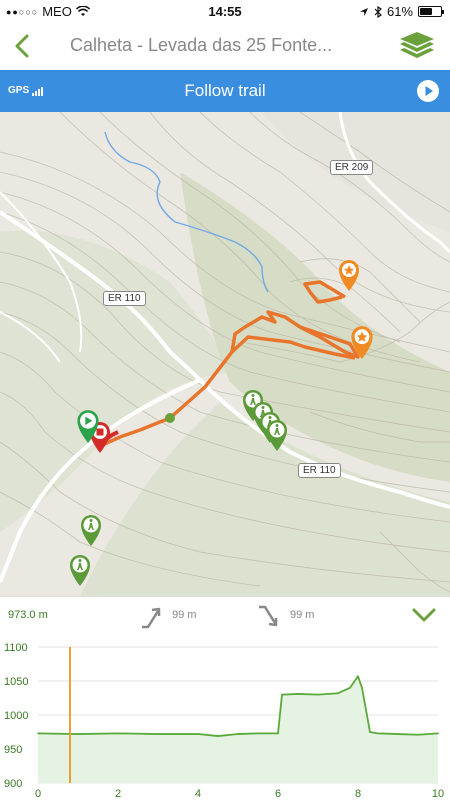 Image resolution: width=450 pixels, height=801 pixels. I want to click on follow-trail-bar: GPS Follow trail, so click(225, 91).